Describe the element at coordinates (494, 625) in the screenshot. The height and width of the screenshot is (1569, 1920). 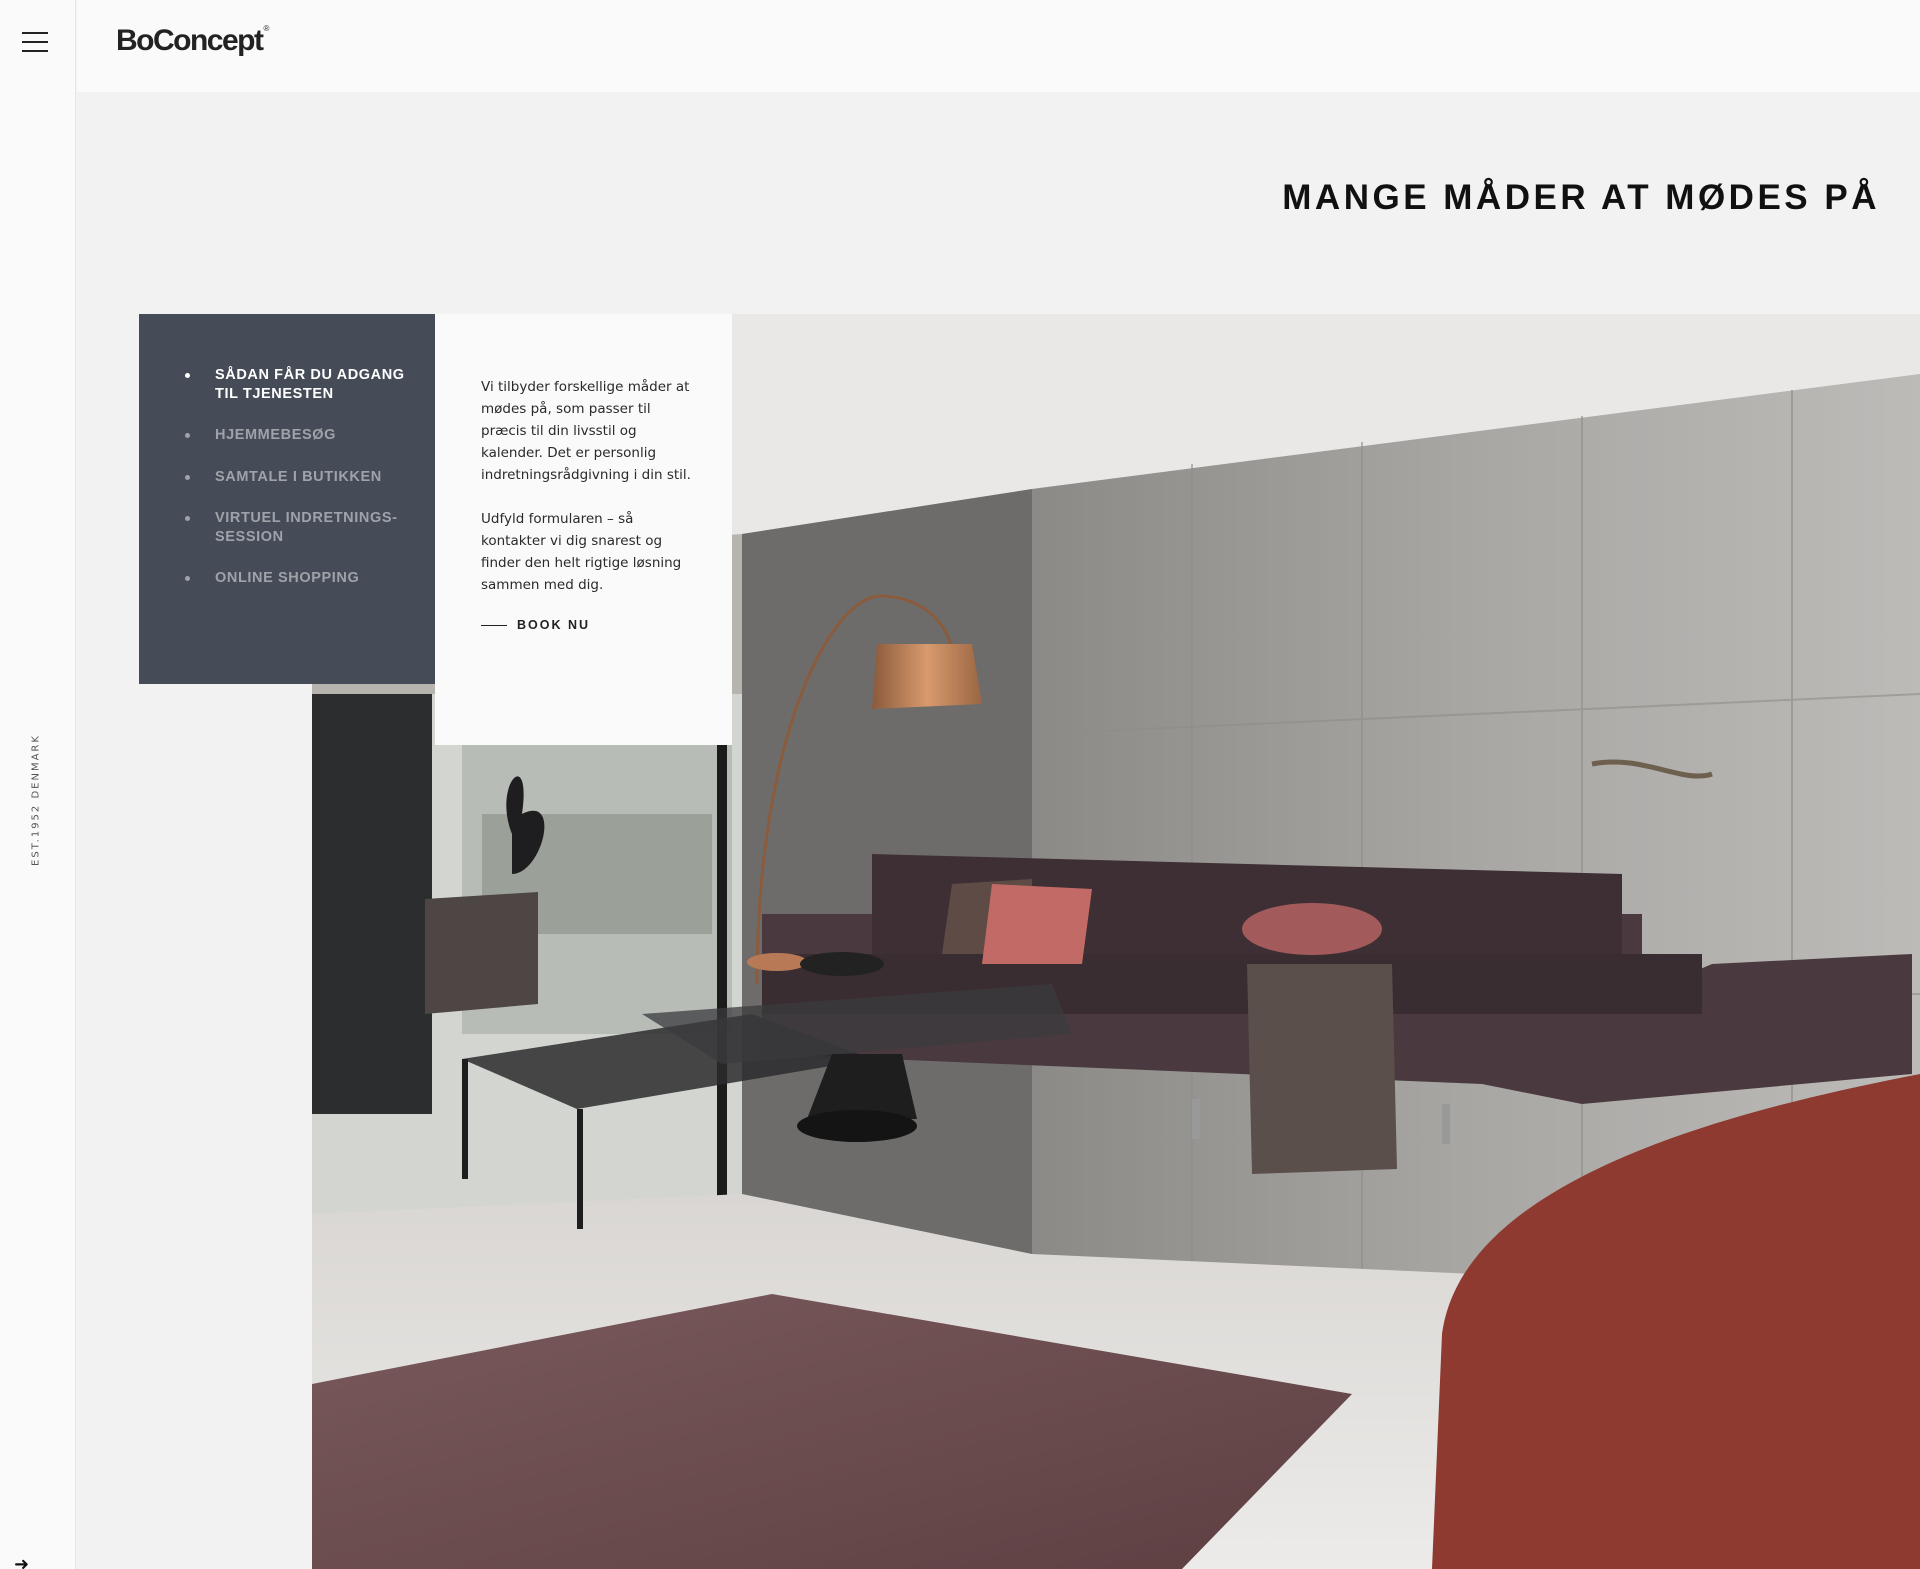
I see `cta-dash-icon` at that location.